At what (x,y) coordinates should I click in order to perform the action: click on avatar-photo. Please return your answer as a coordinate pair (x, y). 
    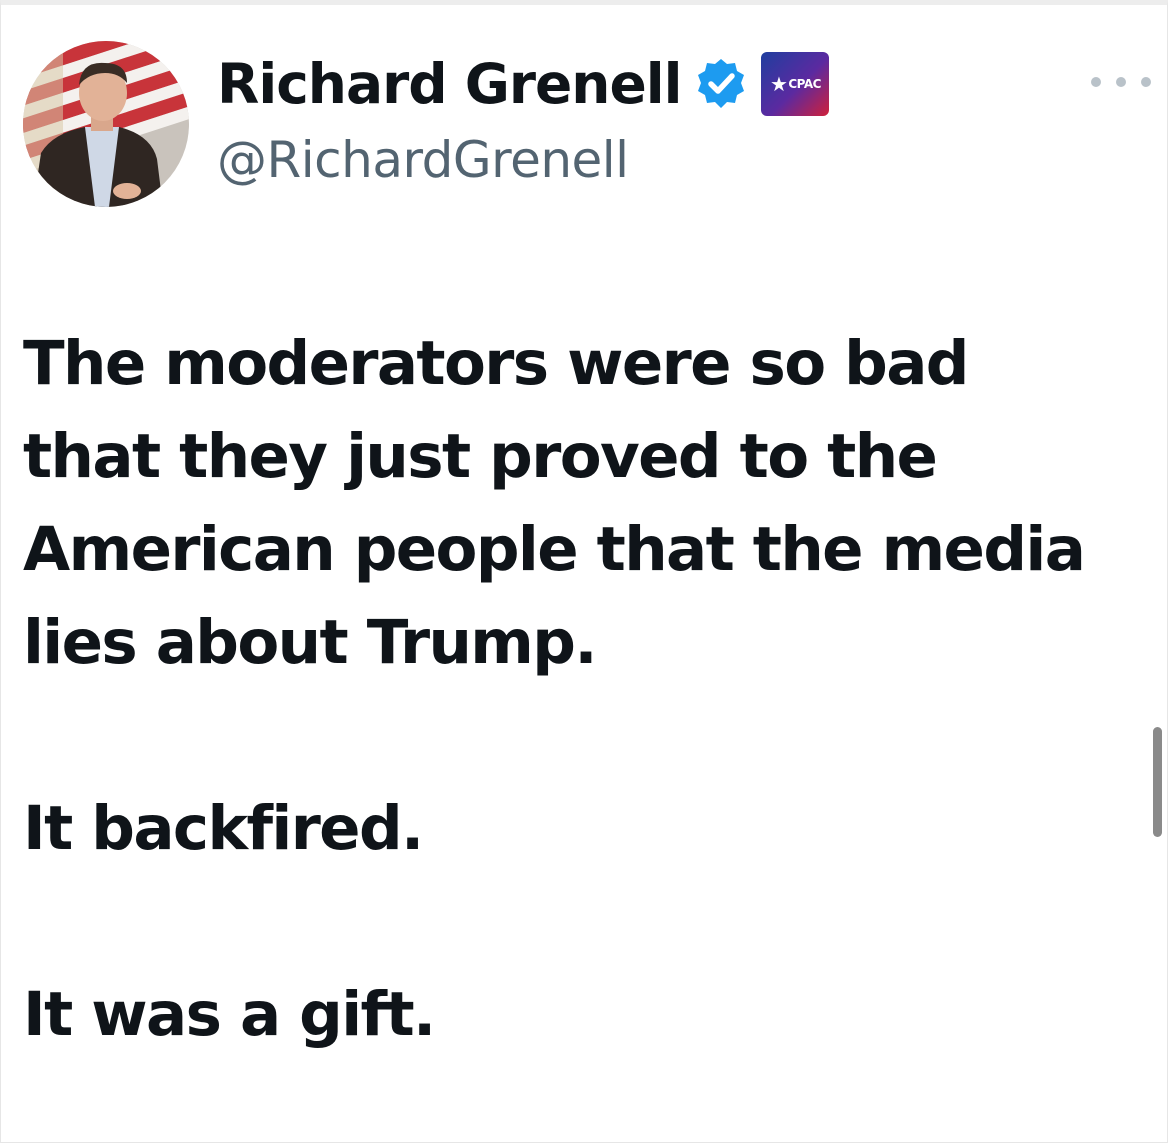
    Looking at the image, I should click on (106, 124).